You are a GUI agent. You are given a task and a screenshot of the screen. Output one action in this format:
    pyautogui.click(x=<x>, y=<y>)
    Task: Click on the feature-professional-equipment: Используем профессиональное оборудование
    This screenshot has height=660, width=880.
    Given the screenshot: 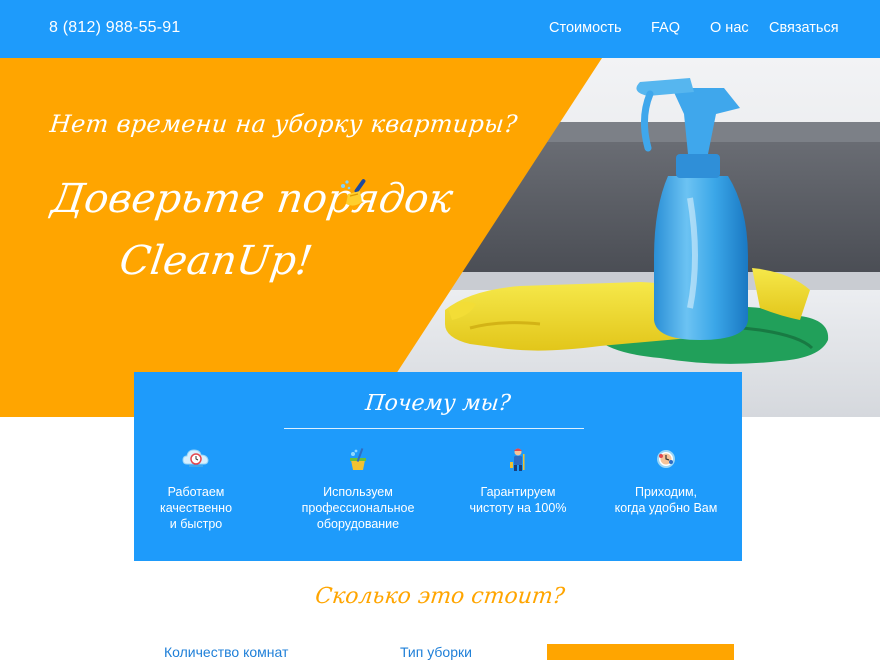 What is the action you would take?
    pyautogui.click(x=358, y=488)
    